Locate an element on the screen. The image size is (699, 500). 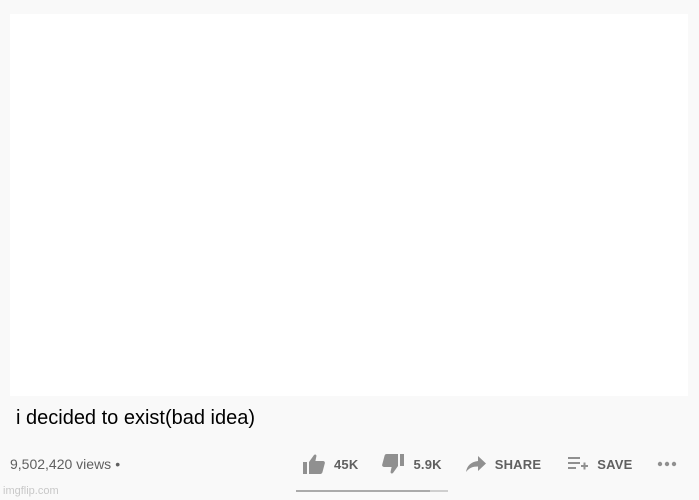
action-bar: 45K 5.9K SHARE SAVE is located at coordinates (488, 464).